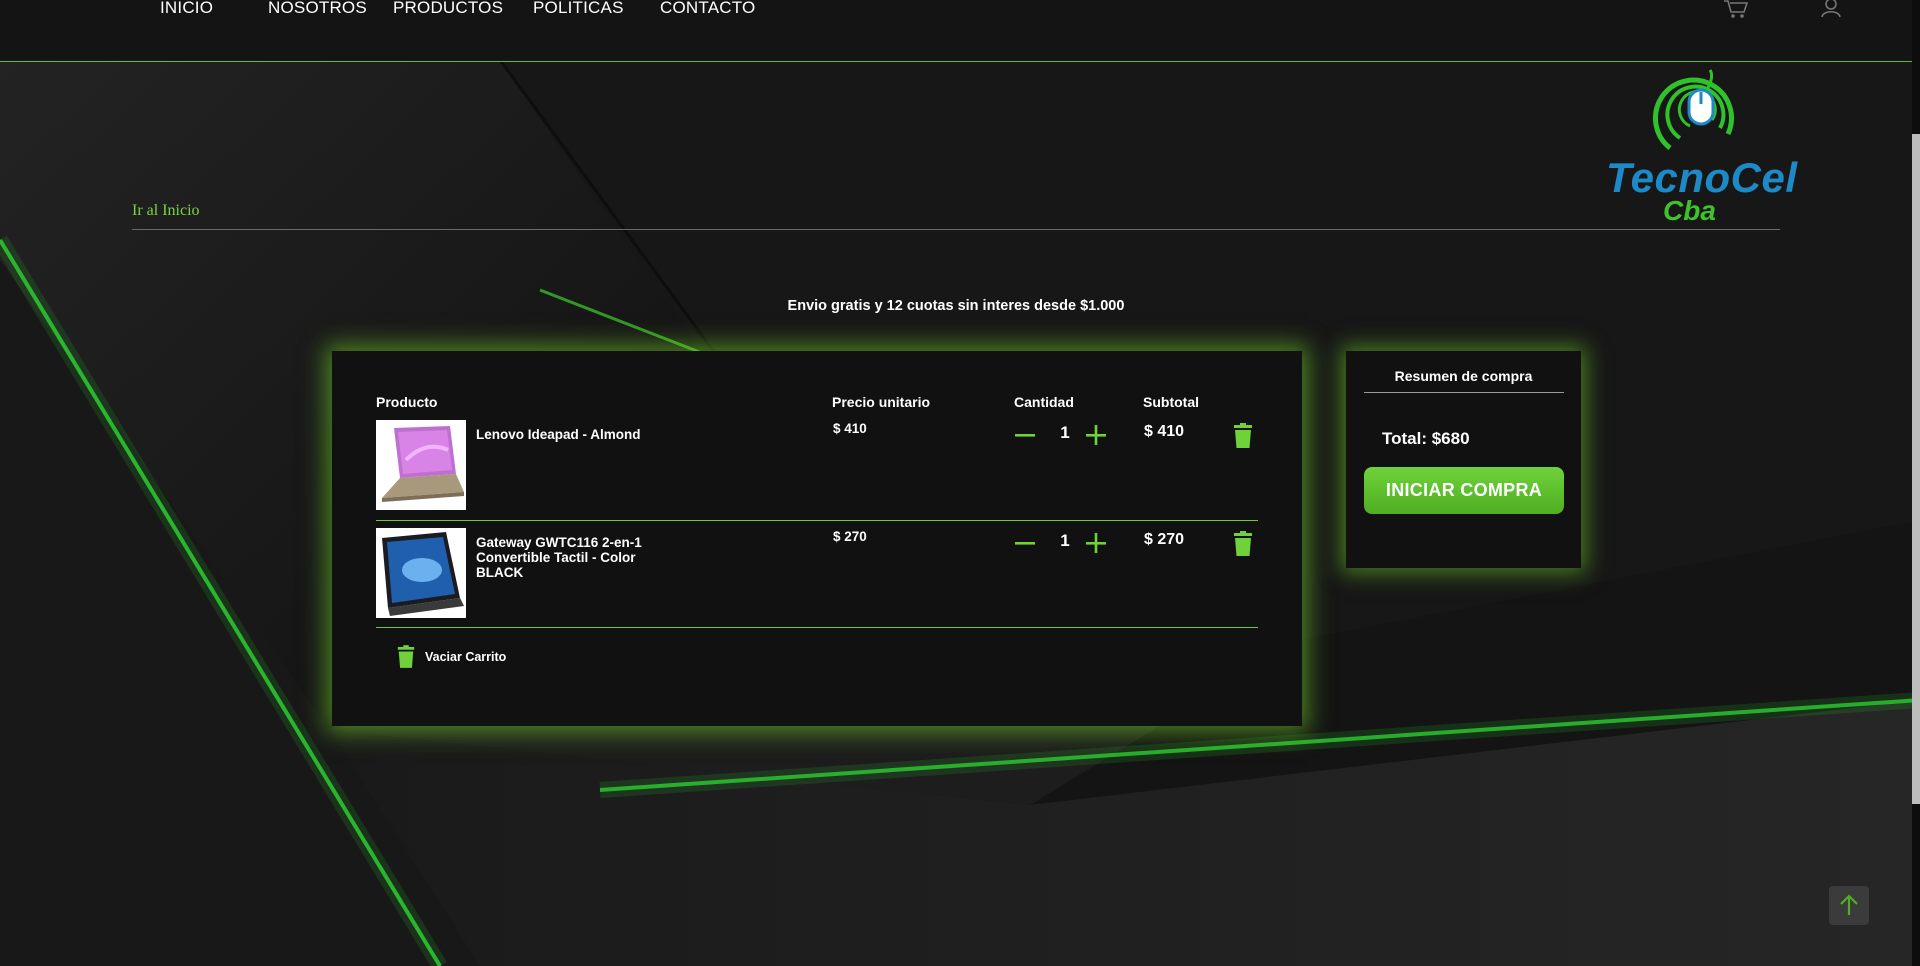  I want to click on product-name: Lenovo Ideapad - Almond, so click(558, 434).